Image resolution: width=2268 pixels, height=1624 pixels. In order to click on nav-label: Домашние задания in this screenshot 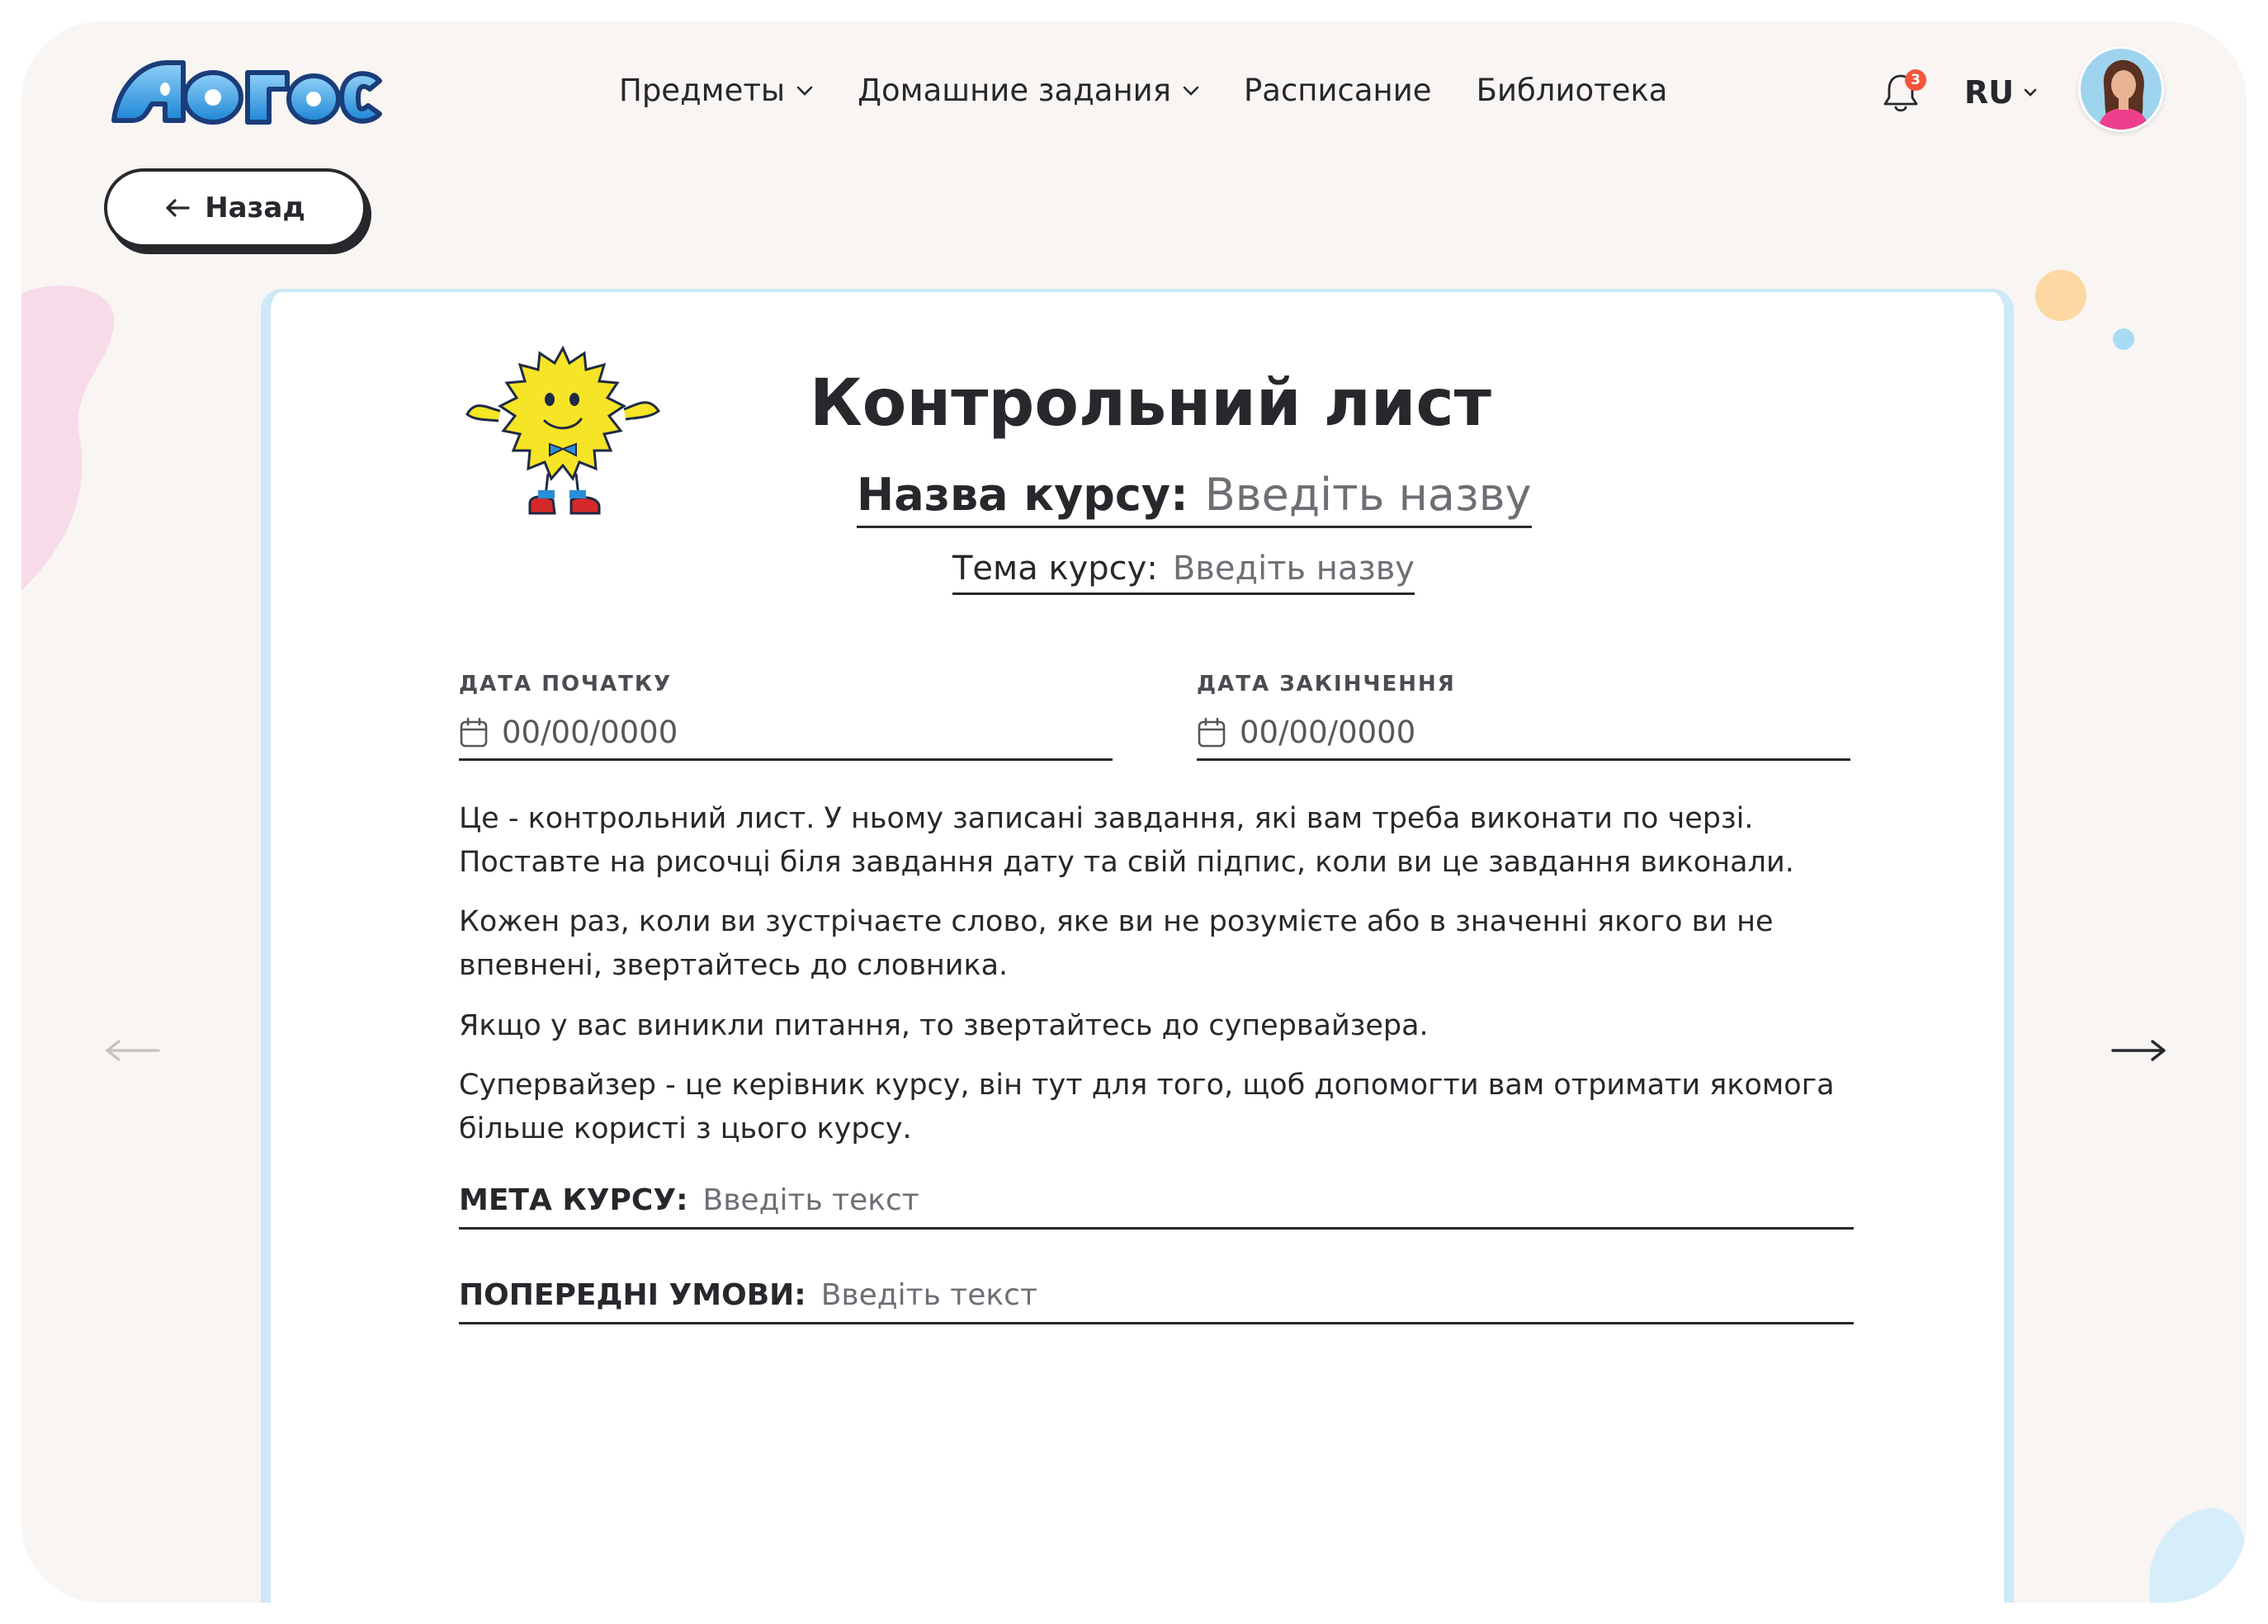, I will do `click(1014, 90)`.